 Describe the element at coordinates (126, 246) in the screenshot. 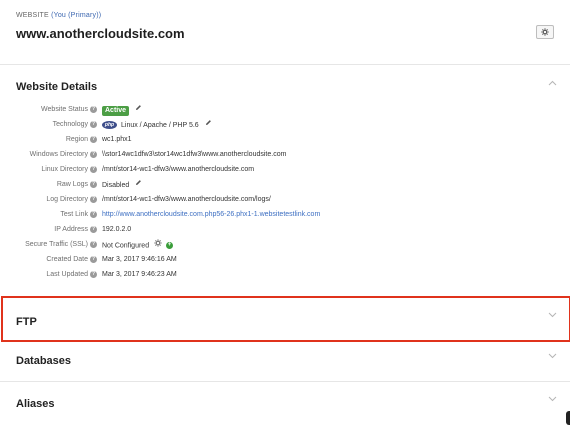

I see `ssl-value: Not Configured` at that location.